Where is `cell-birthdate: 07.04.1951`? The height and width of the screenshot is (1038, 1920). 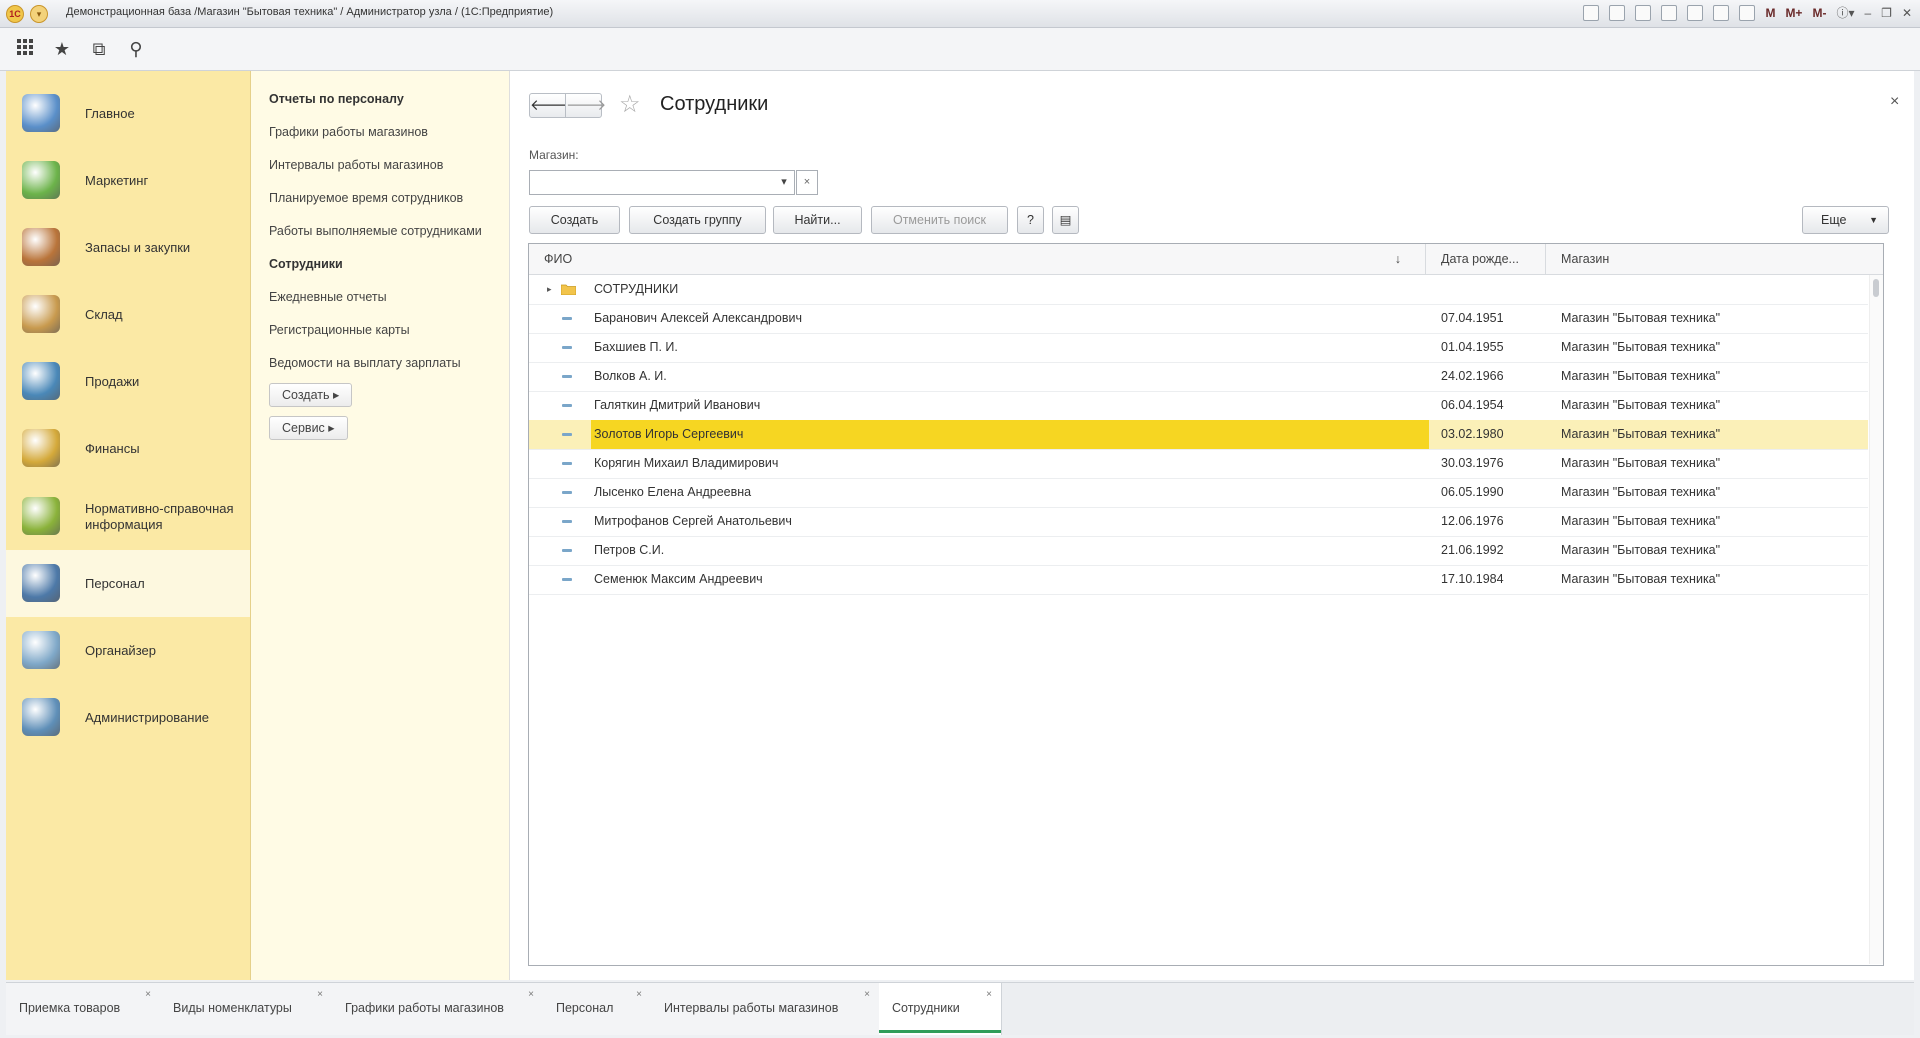 cell-birthdate: 07.04.1951 is located at coordinates (1472, 318).